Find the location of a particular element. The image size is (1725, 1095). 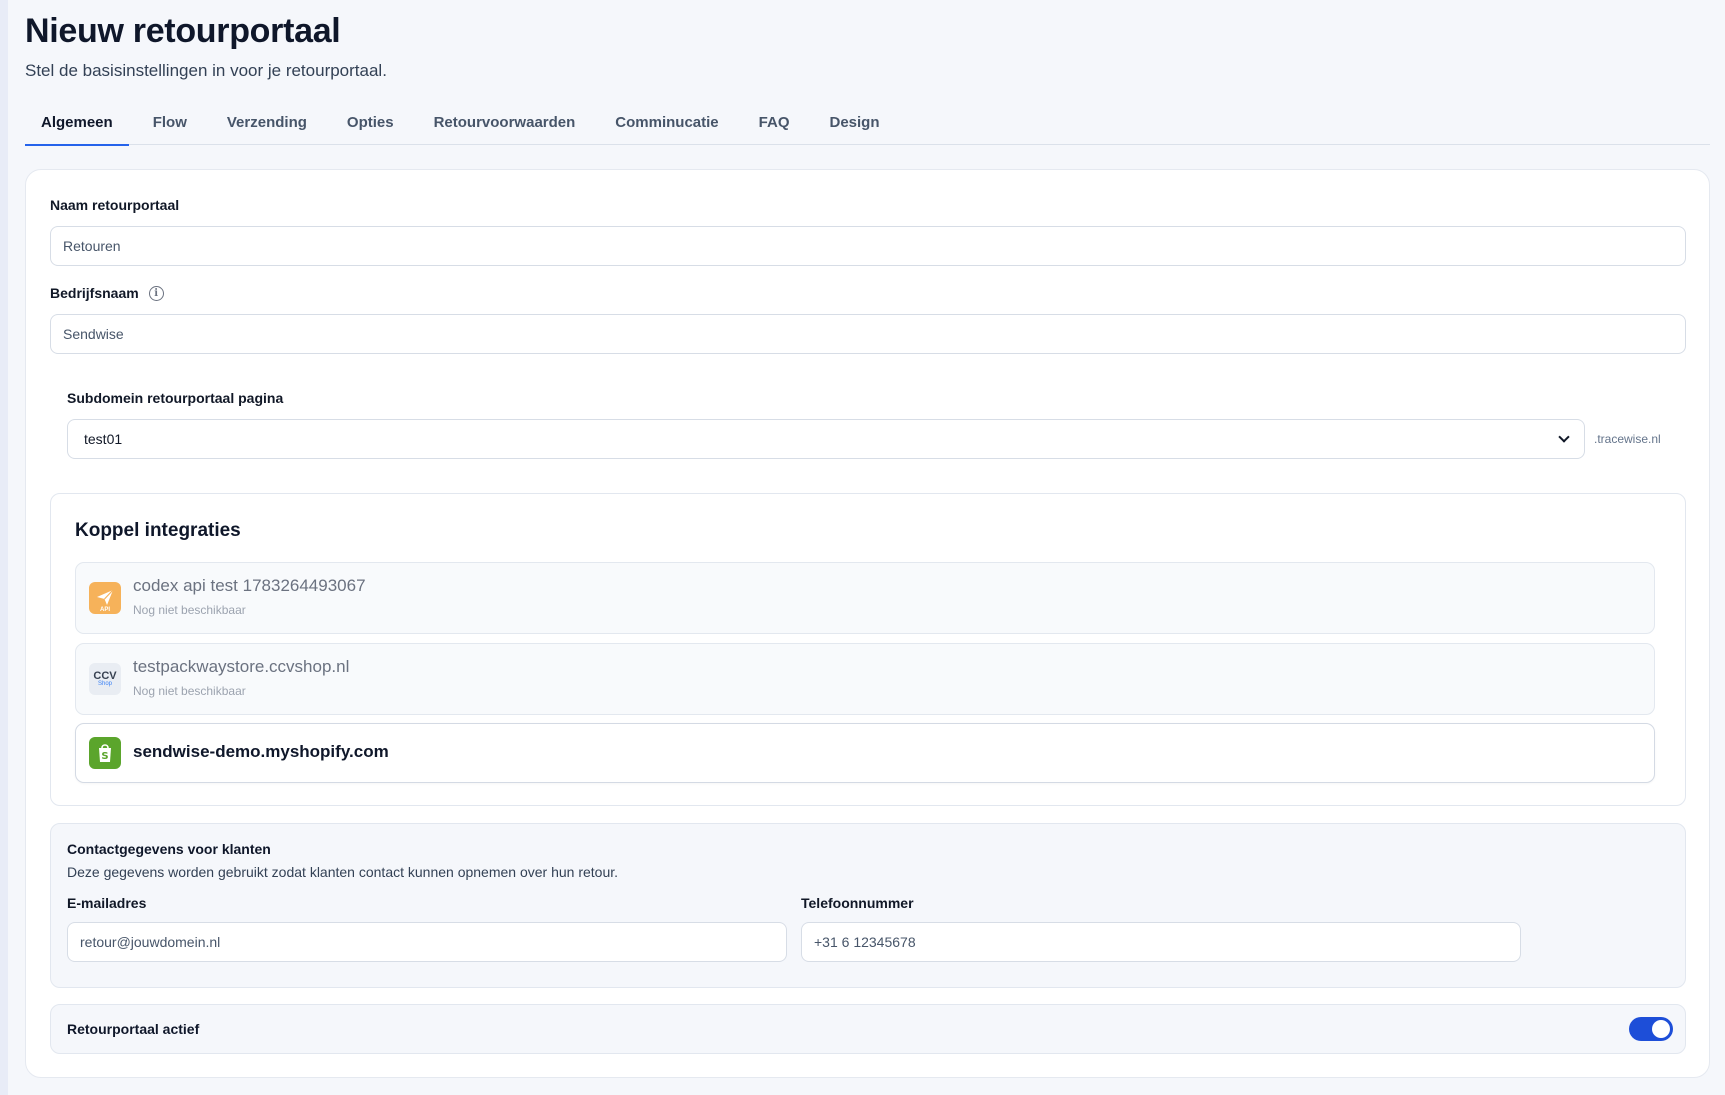

phone-field: +31 6 12345678 is located at coordinates (1161, 942).